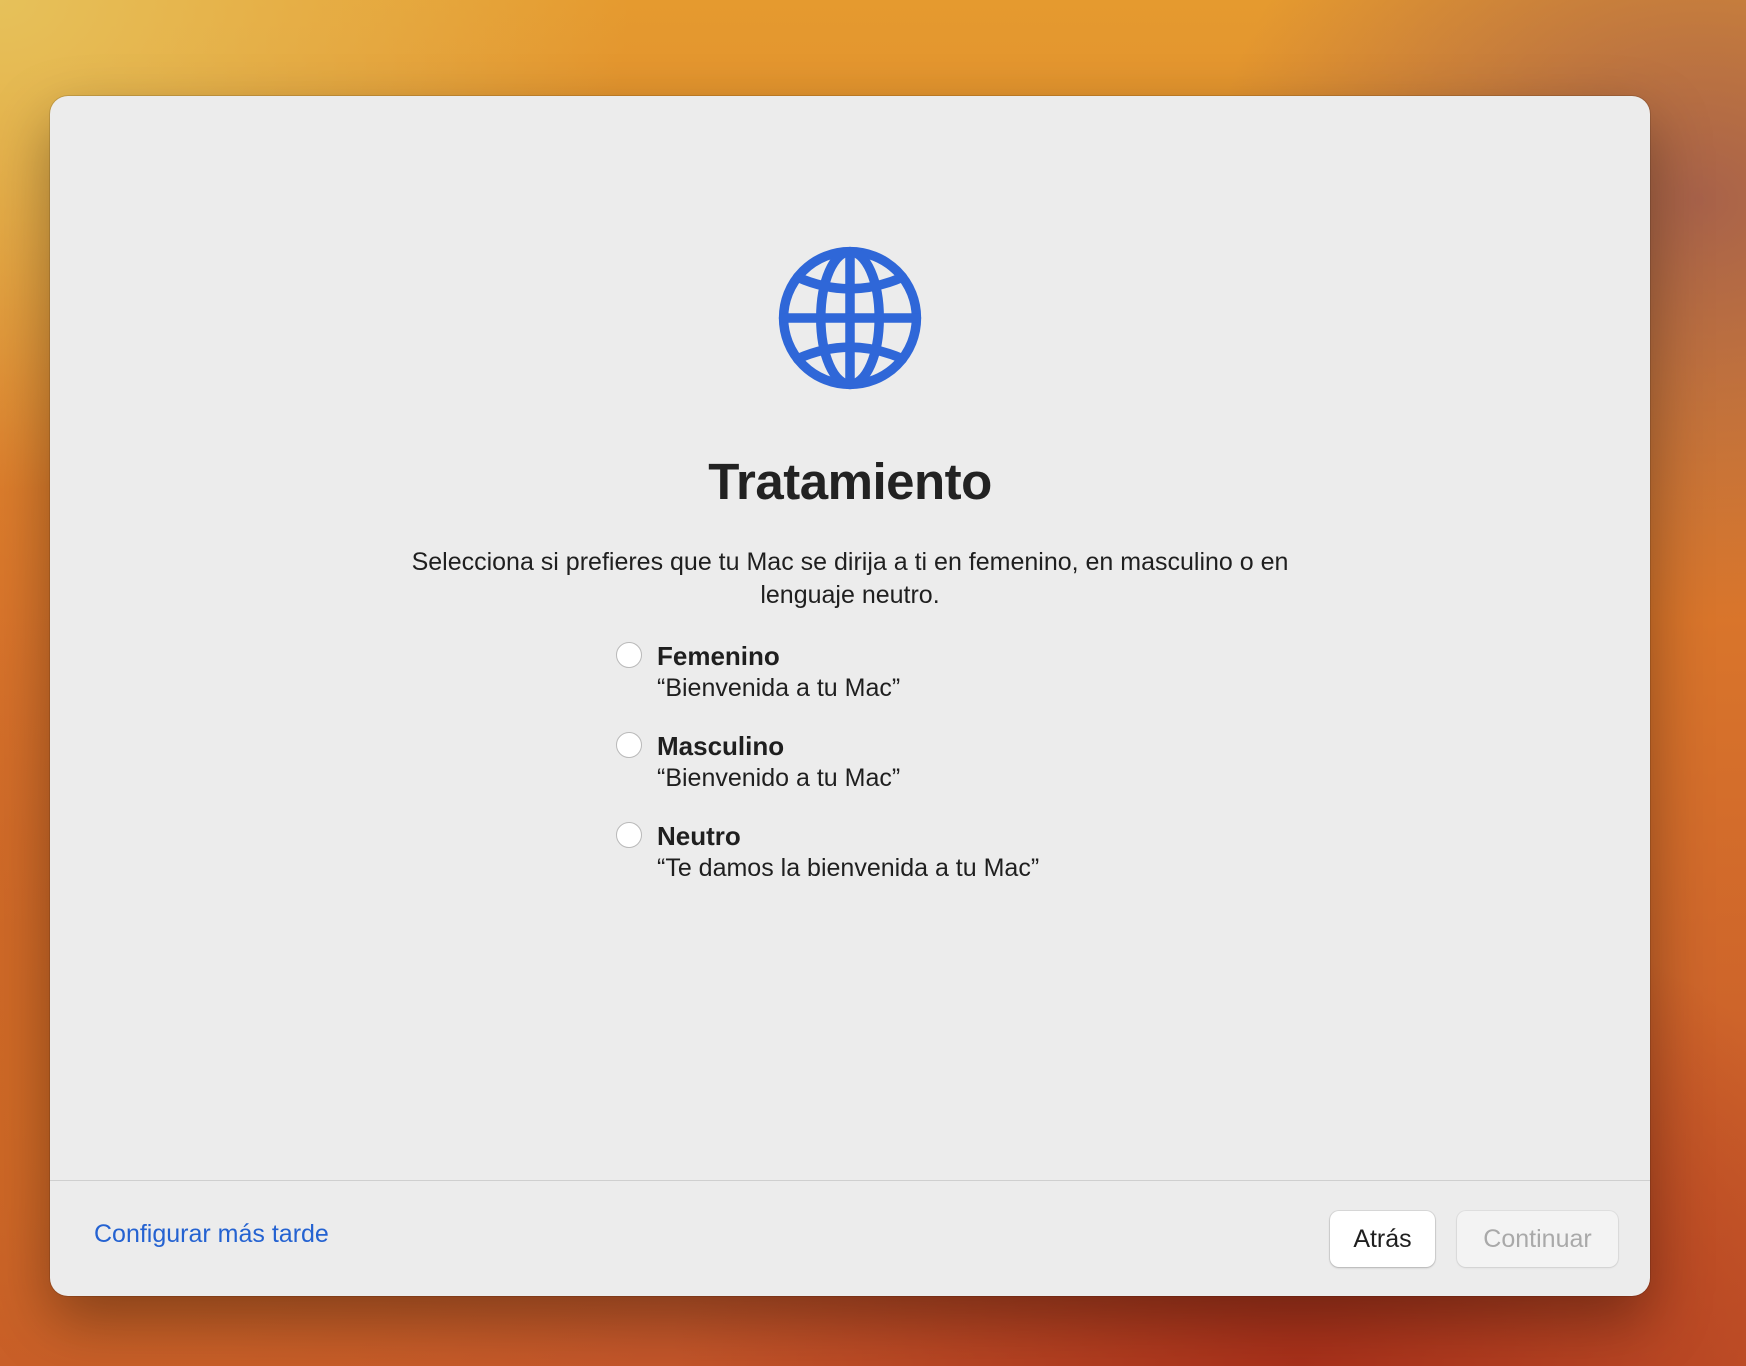 The image size is (1746, 1366). What do you see at coordinates (699, 836) in the screenshot?
I see `option-label: Neutro` at bounding box center [699, 836].